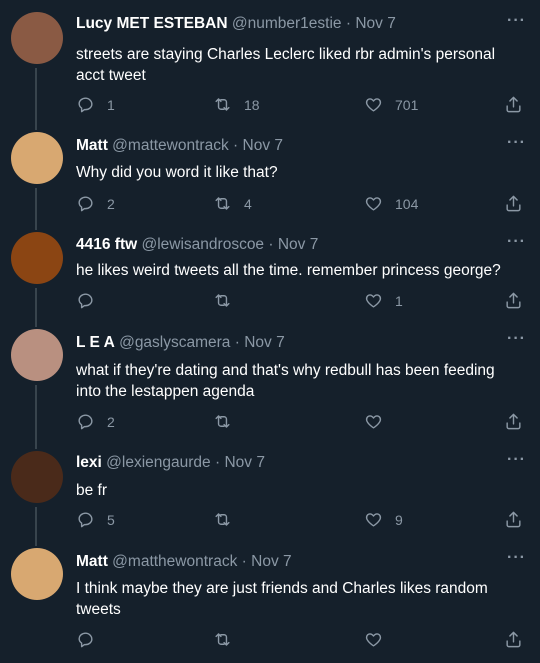  What do you see at coordinates (301, 206) in the screenshot?
I see `tweet-actions: 2 4 104` at bounding box center [301, 206].